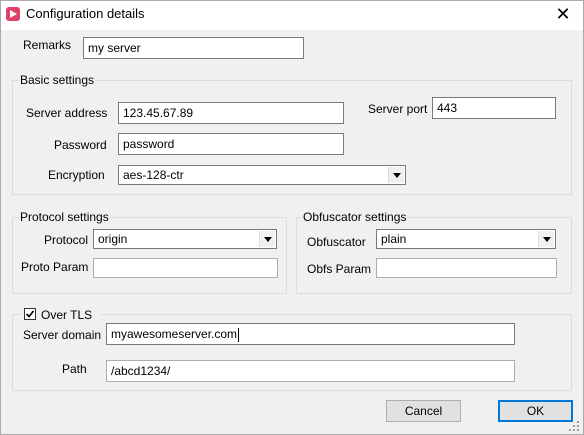 Image resolution: width=584 pixels, height=435 pixels. Describe the element at coordinates (535, 411) in the screenshot. I see `ok-button: OK` at that location.